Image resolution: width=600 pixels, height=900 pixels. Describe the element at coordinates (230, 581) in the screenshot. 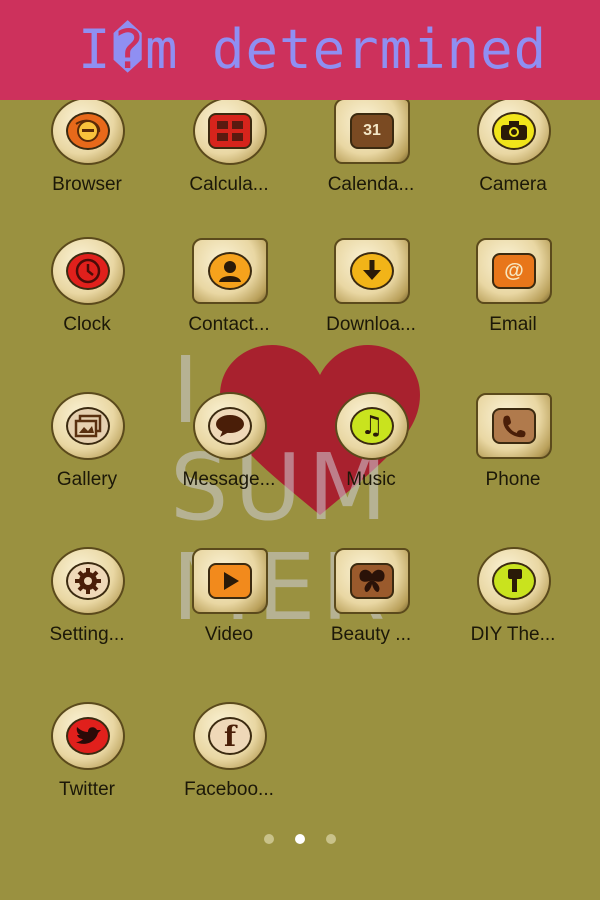

I see `video-icon` at that location.